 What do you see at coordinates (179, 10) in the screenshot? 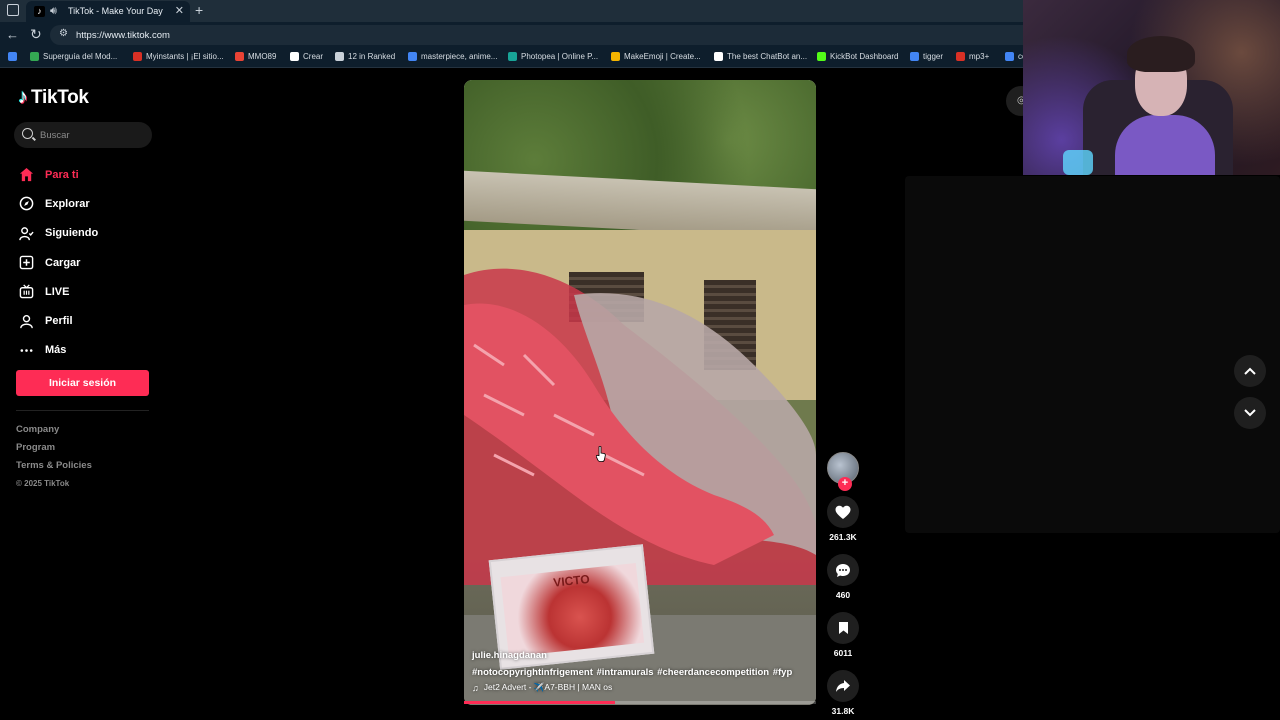
I see `close-tab-icon: ✕` at bounding box center [179, 10].